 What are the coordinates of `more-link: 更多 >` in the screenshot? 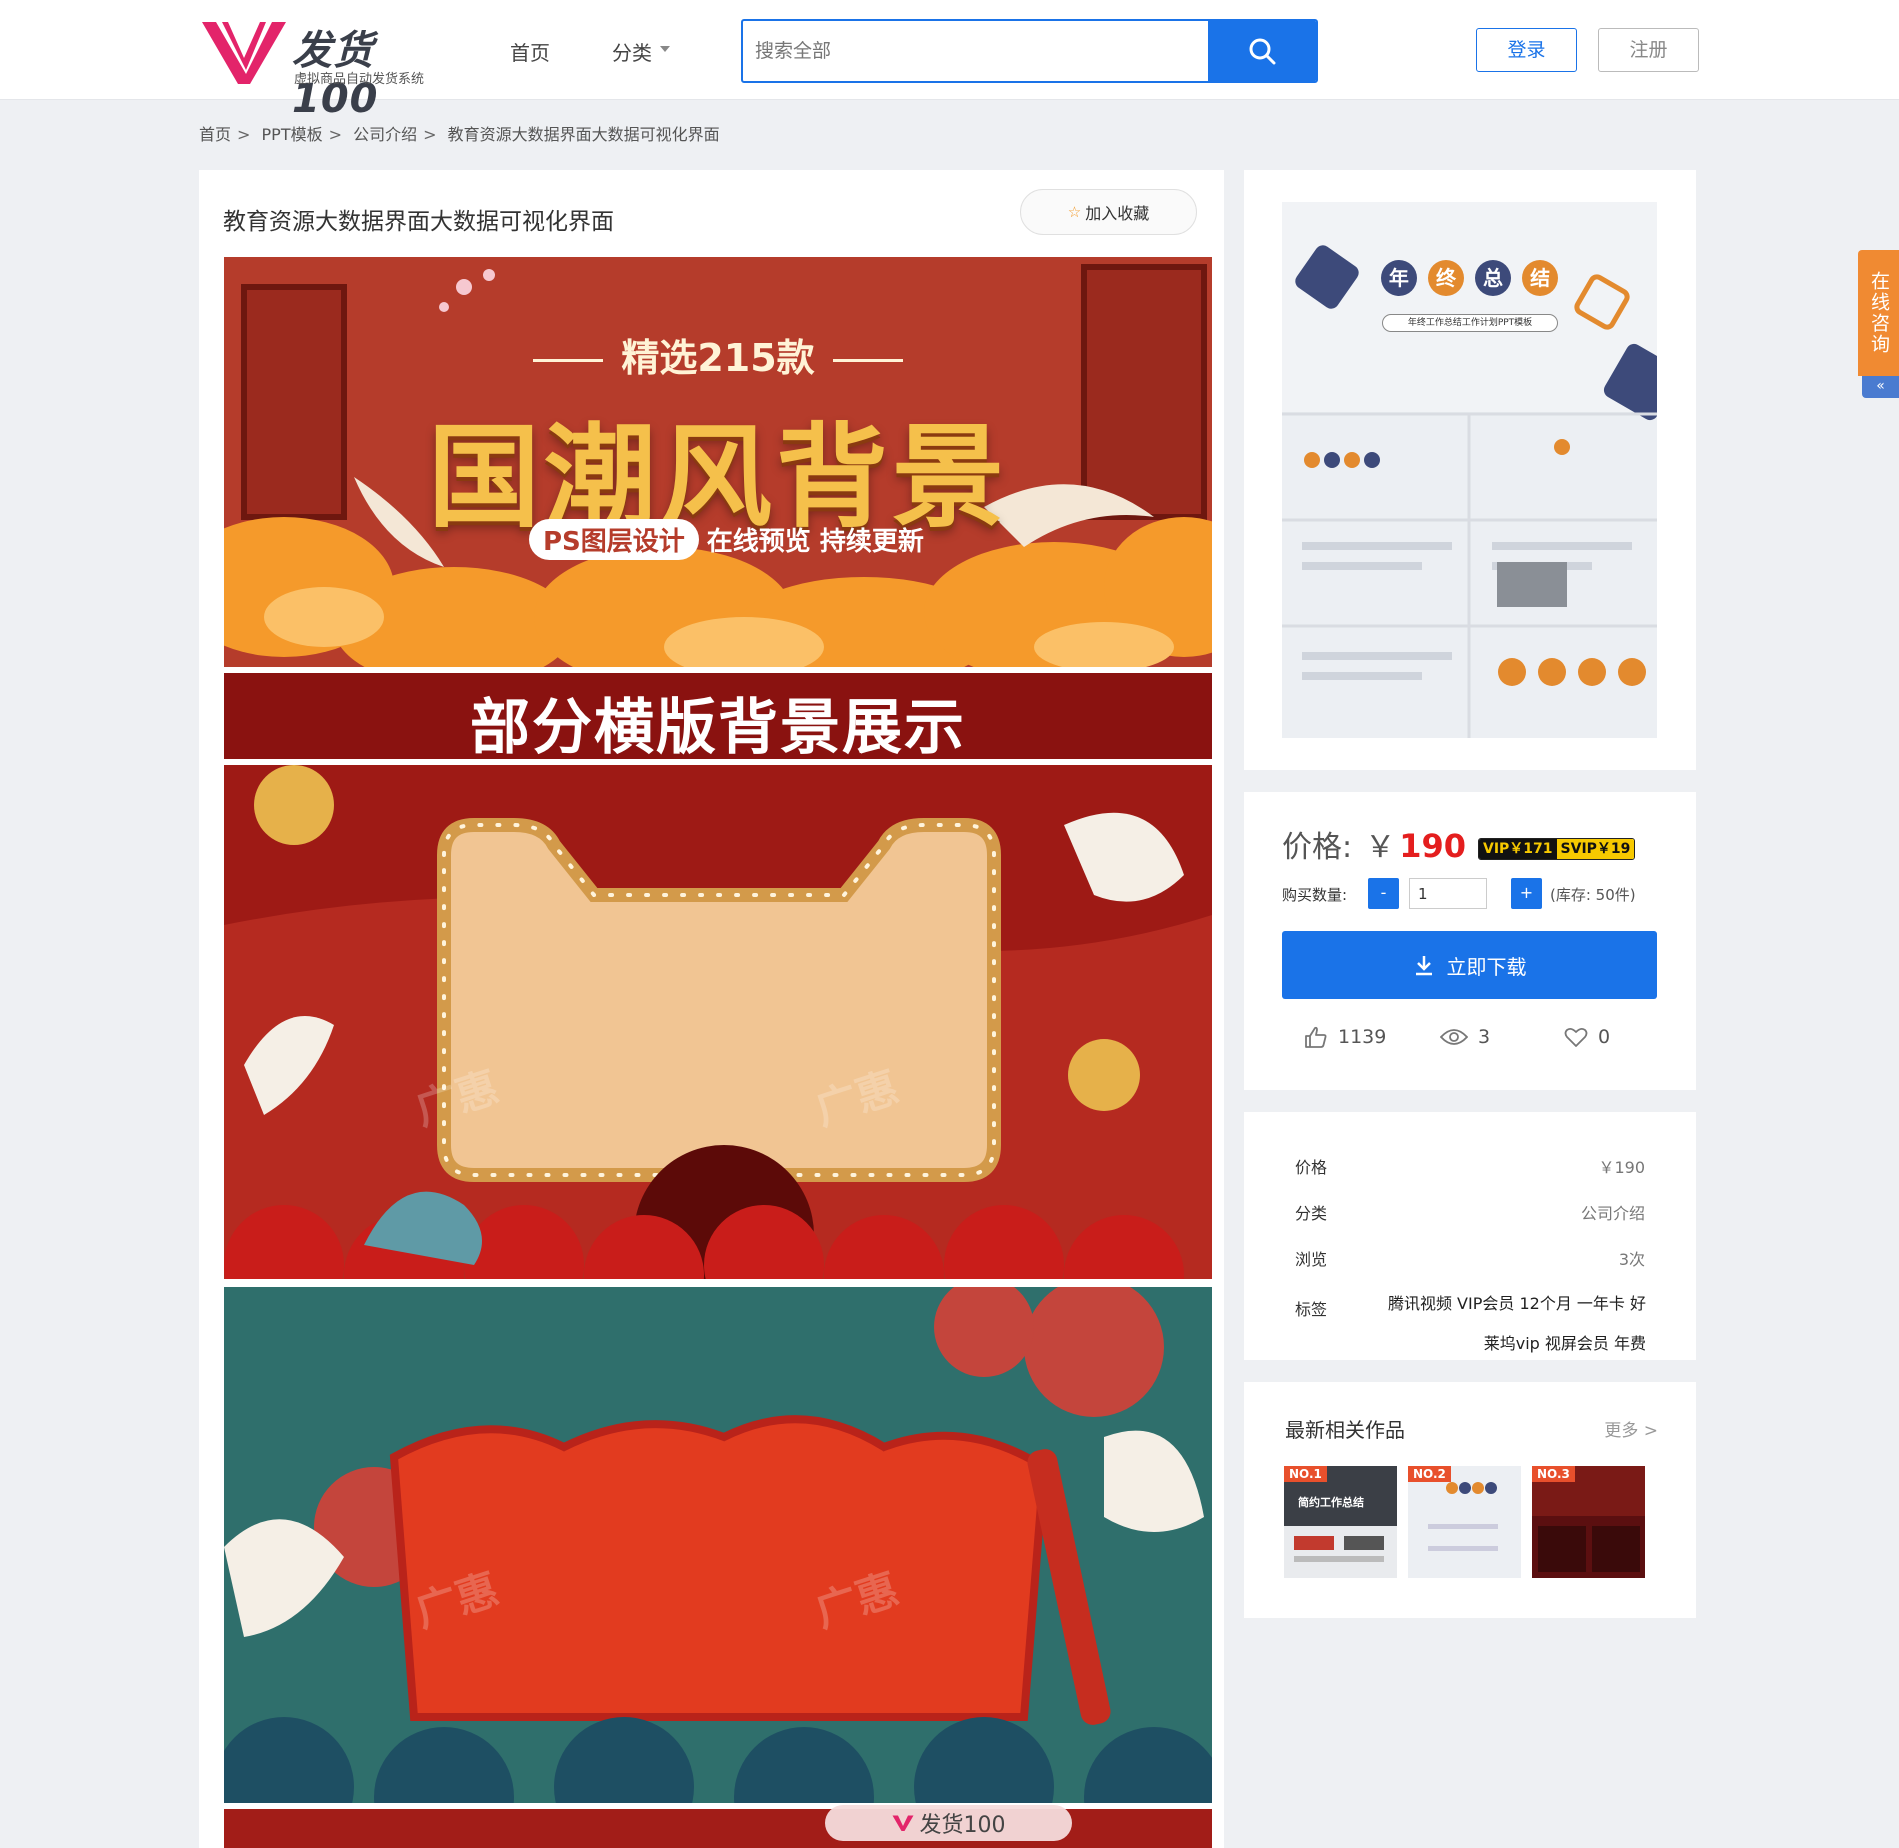 It's located at (1631, 1428).